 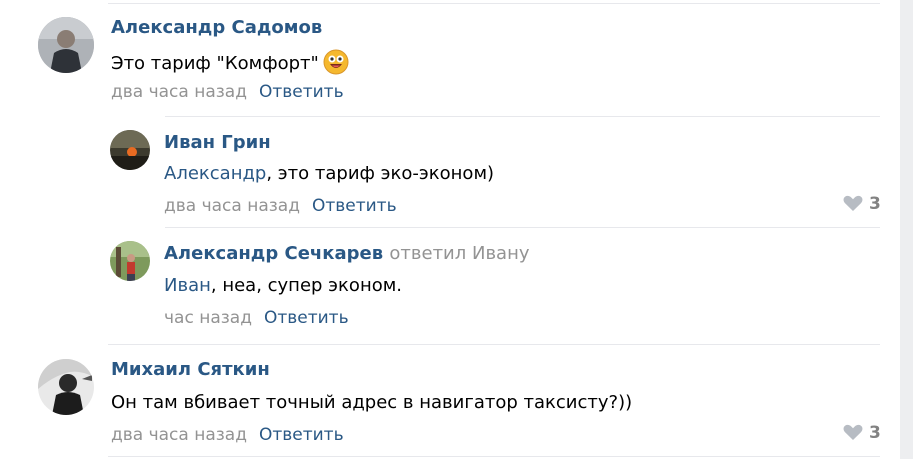 I want to click on comment-text-body: , это тариф эко-эконом), so click(x=380, y=173).